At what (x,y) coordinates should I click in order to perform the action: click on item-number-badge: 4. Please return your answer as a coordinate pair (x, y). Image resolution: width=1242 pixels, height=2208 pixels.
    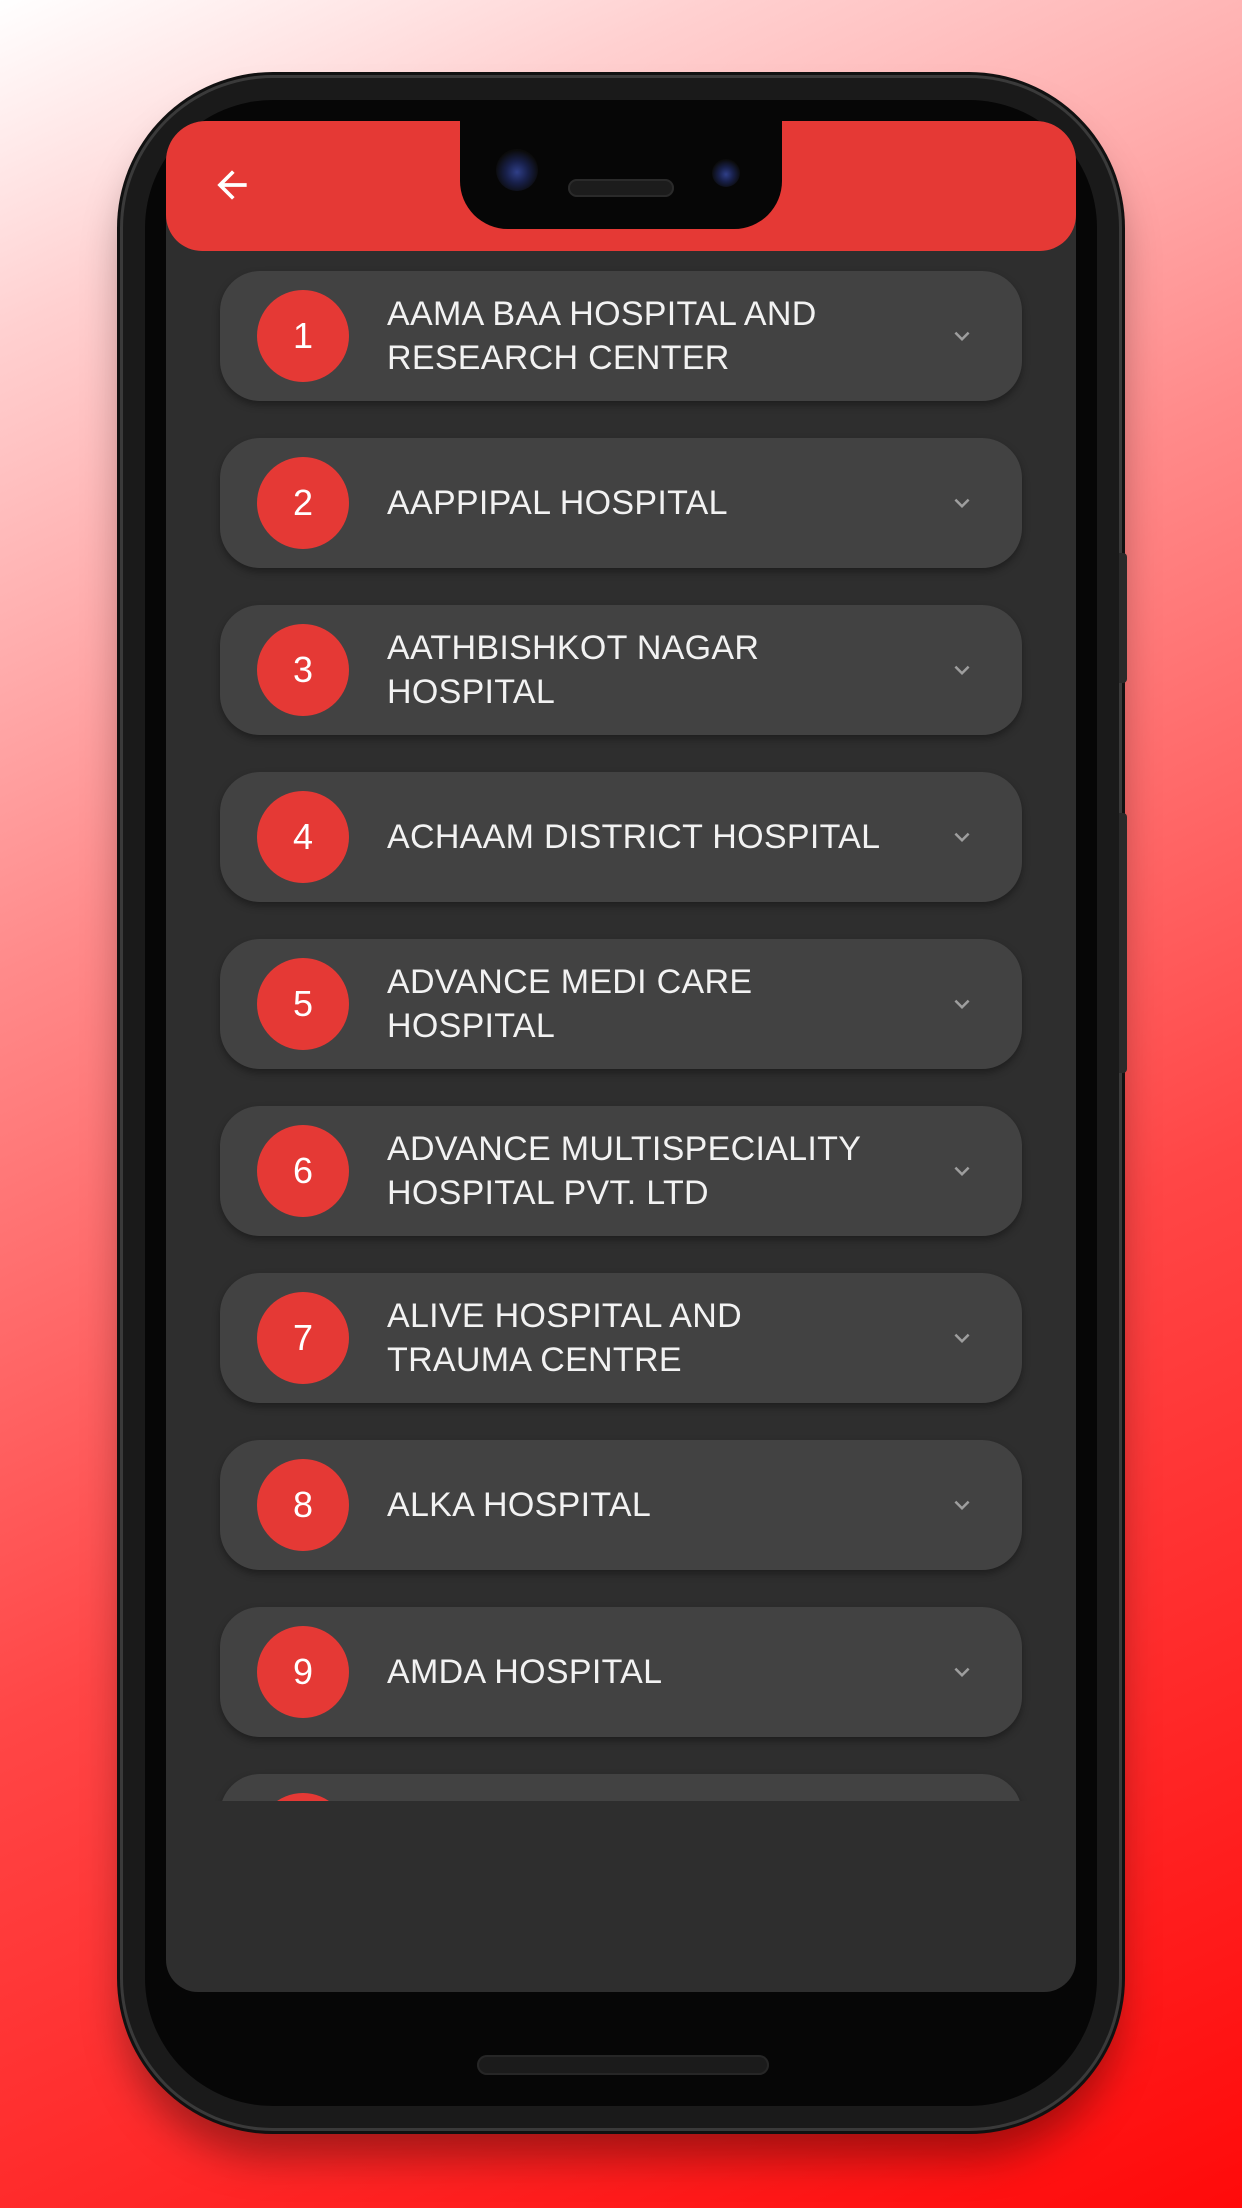
    Looking at the image, I should click on (303, 837).